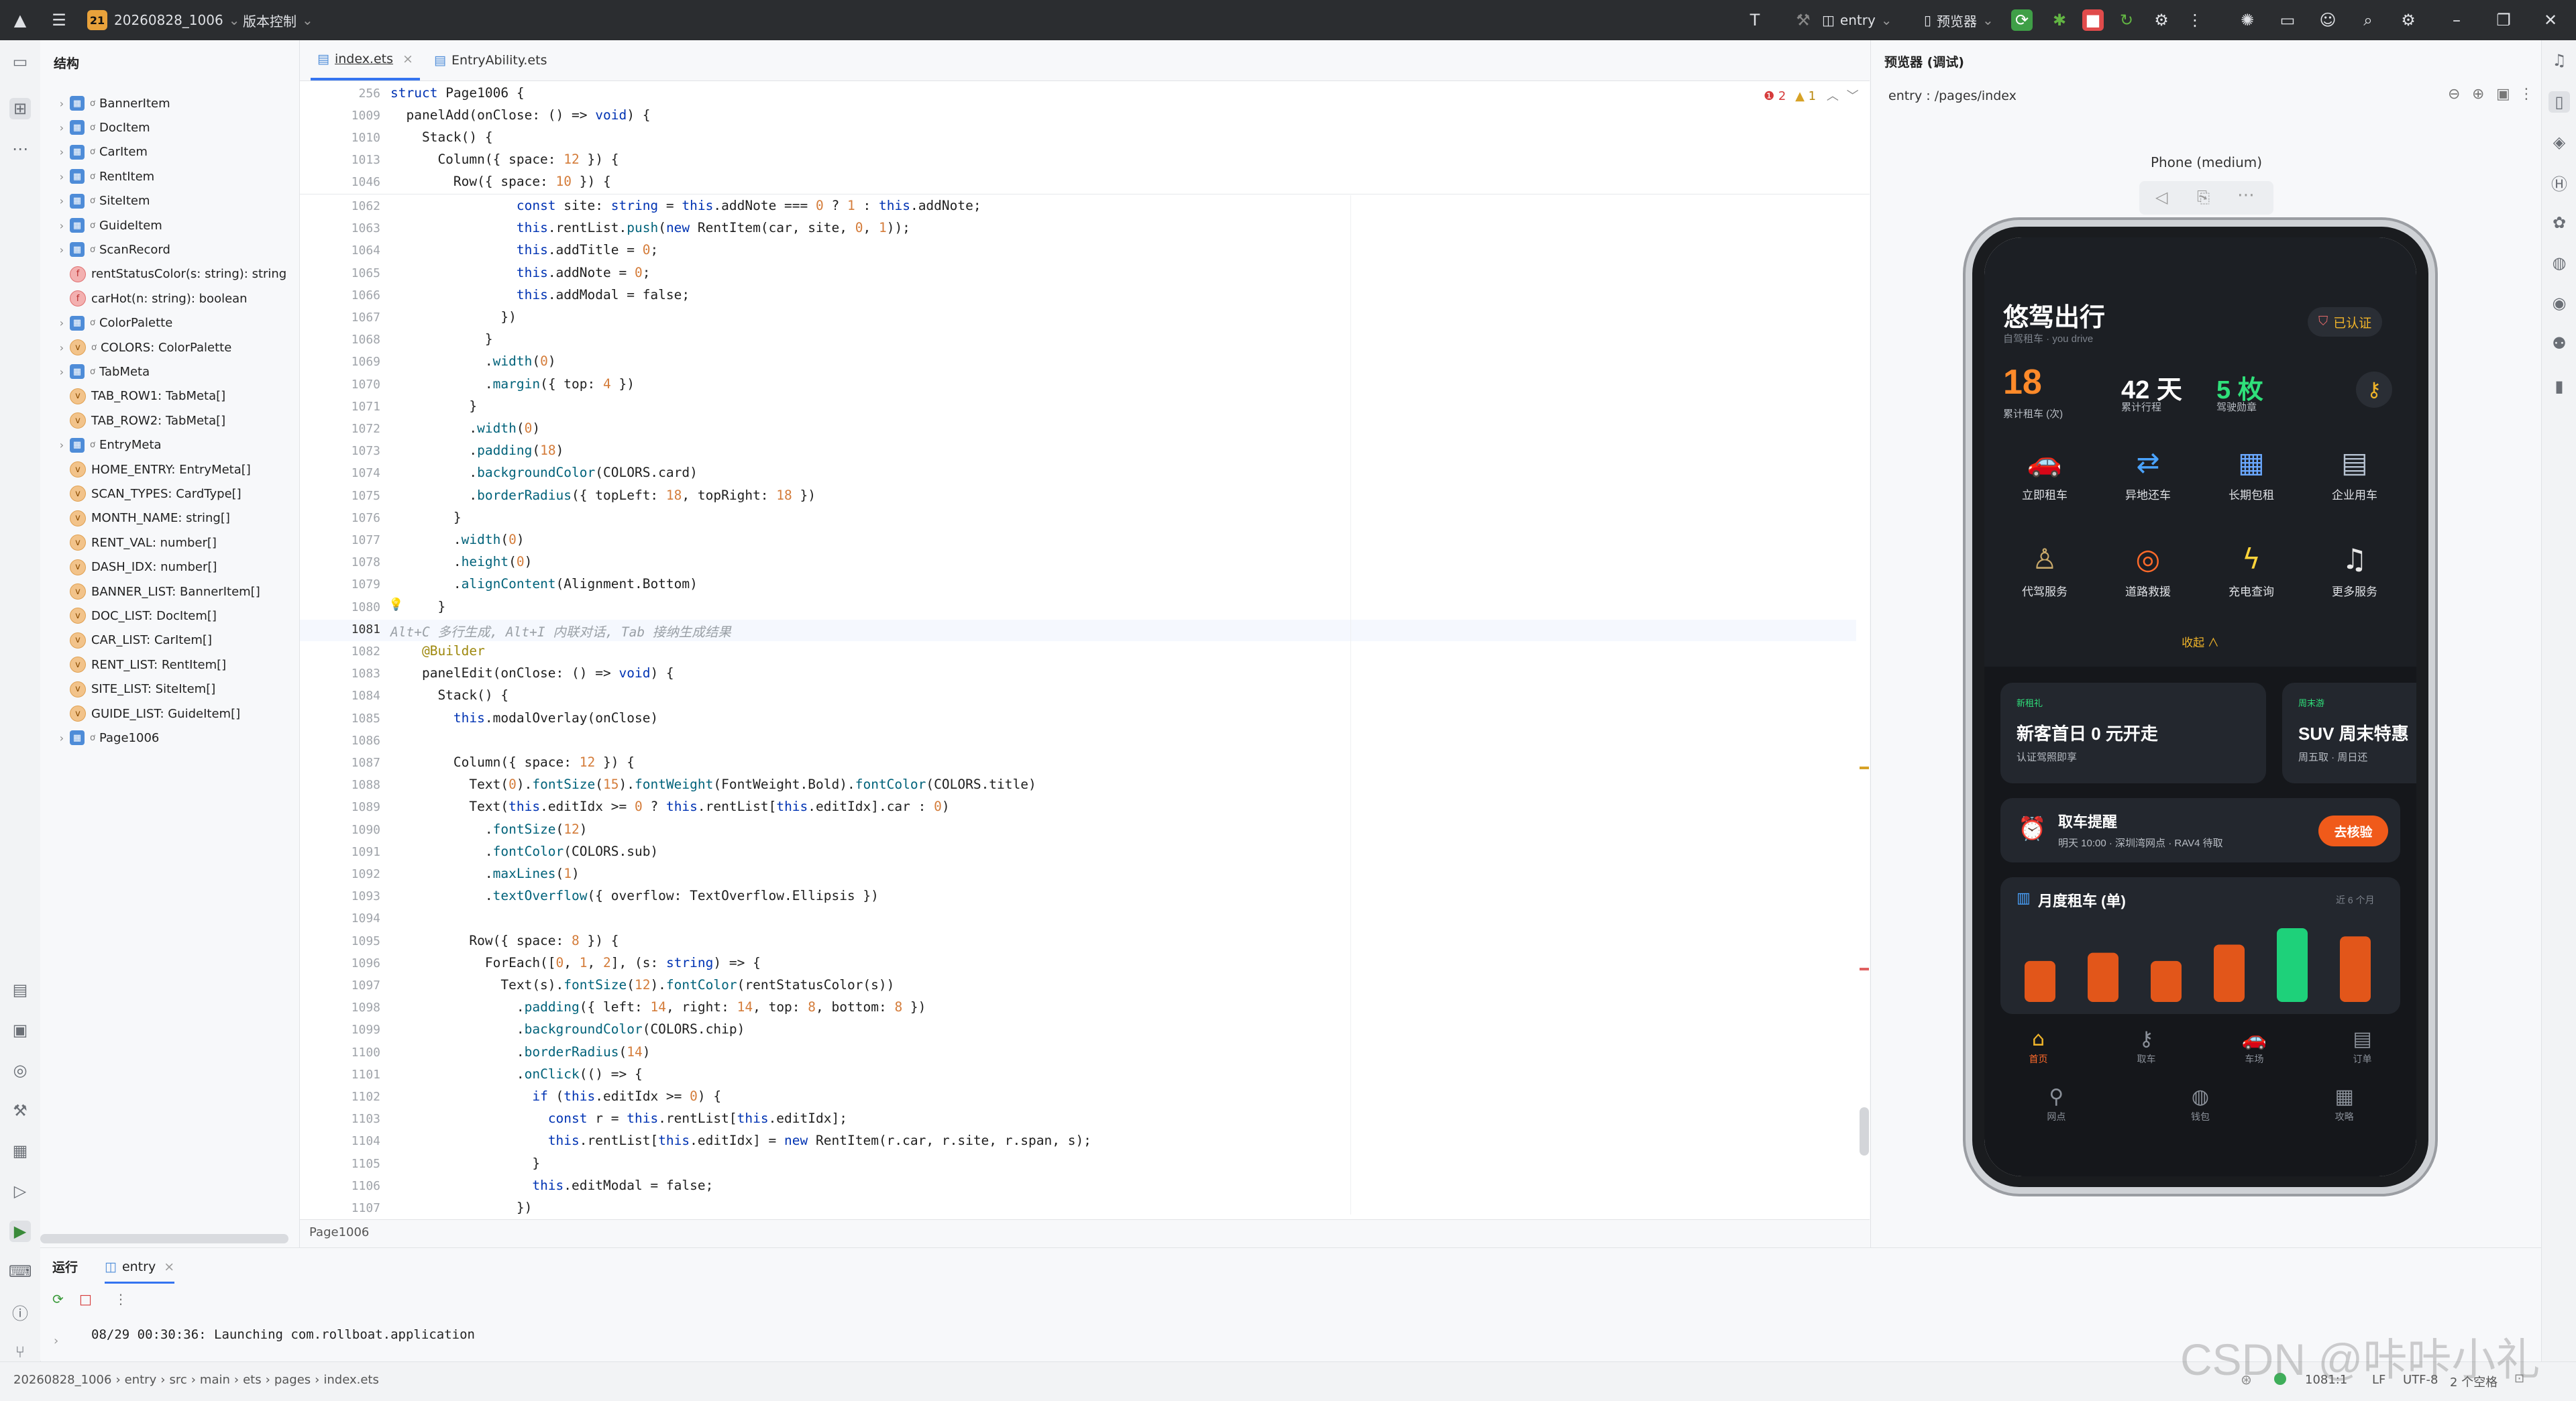 This screenshot has width=2576, height=1401. I want to click on bottom-tab-2: ▦ 攻略, so click(2344, 1108).